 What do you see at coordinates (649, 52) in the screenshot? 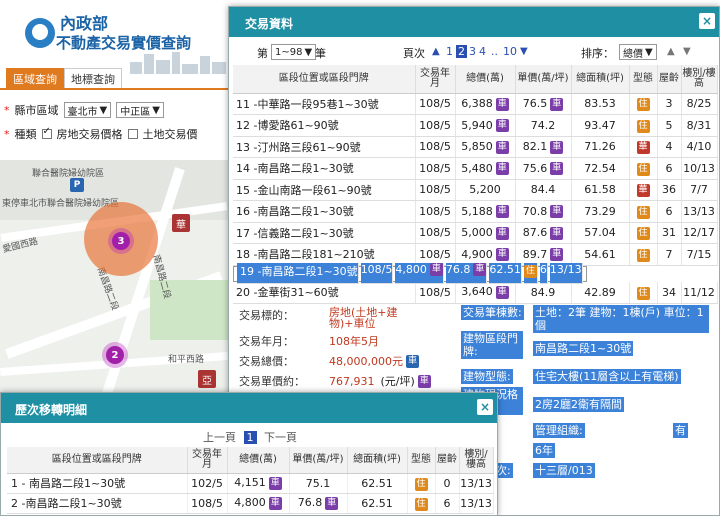
I see `chevron-down-icon: ▼` at bounding box center [649, 52].